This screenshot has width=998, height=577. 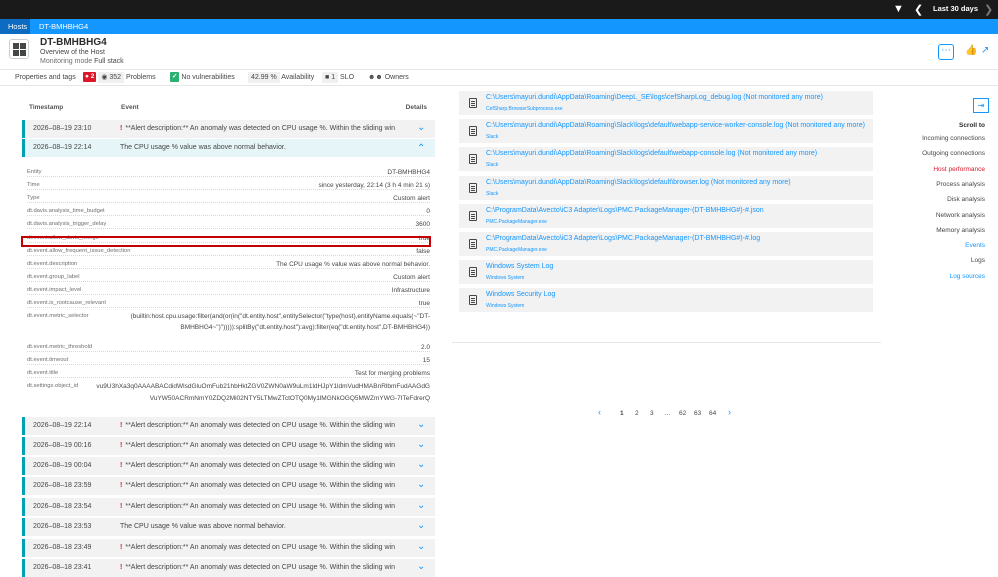 I want to click on nav-process-analysis: Process analysis, so click(x=960, y=184).